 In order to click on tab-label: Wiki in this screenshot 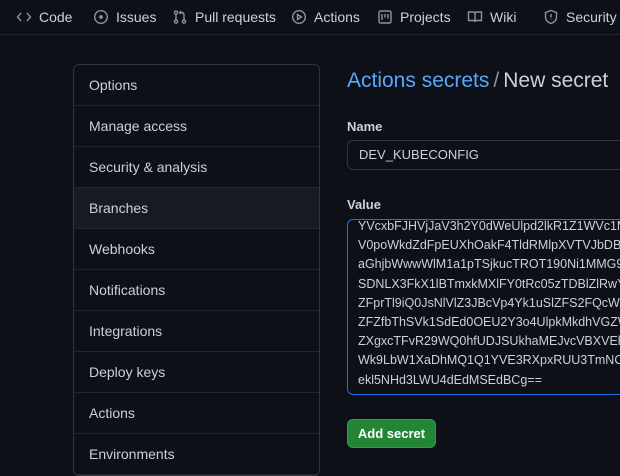, I will do `click(503, 17)`.